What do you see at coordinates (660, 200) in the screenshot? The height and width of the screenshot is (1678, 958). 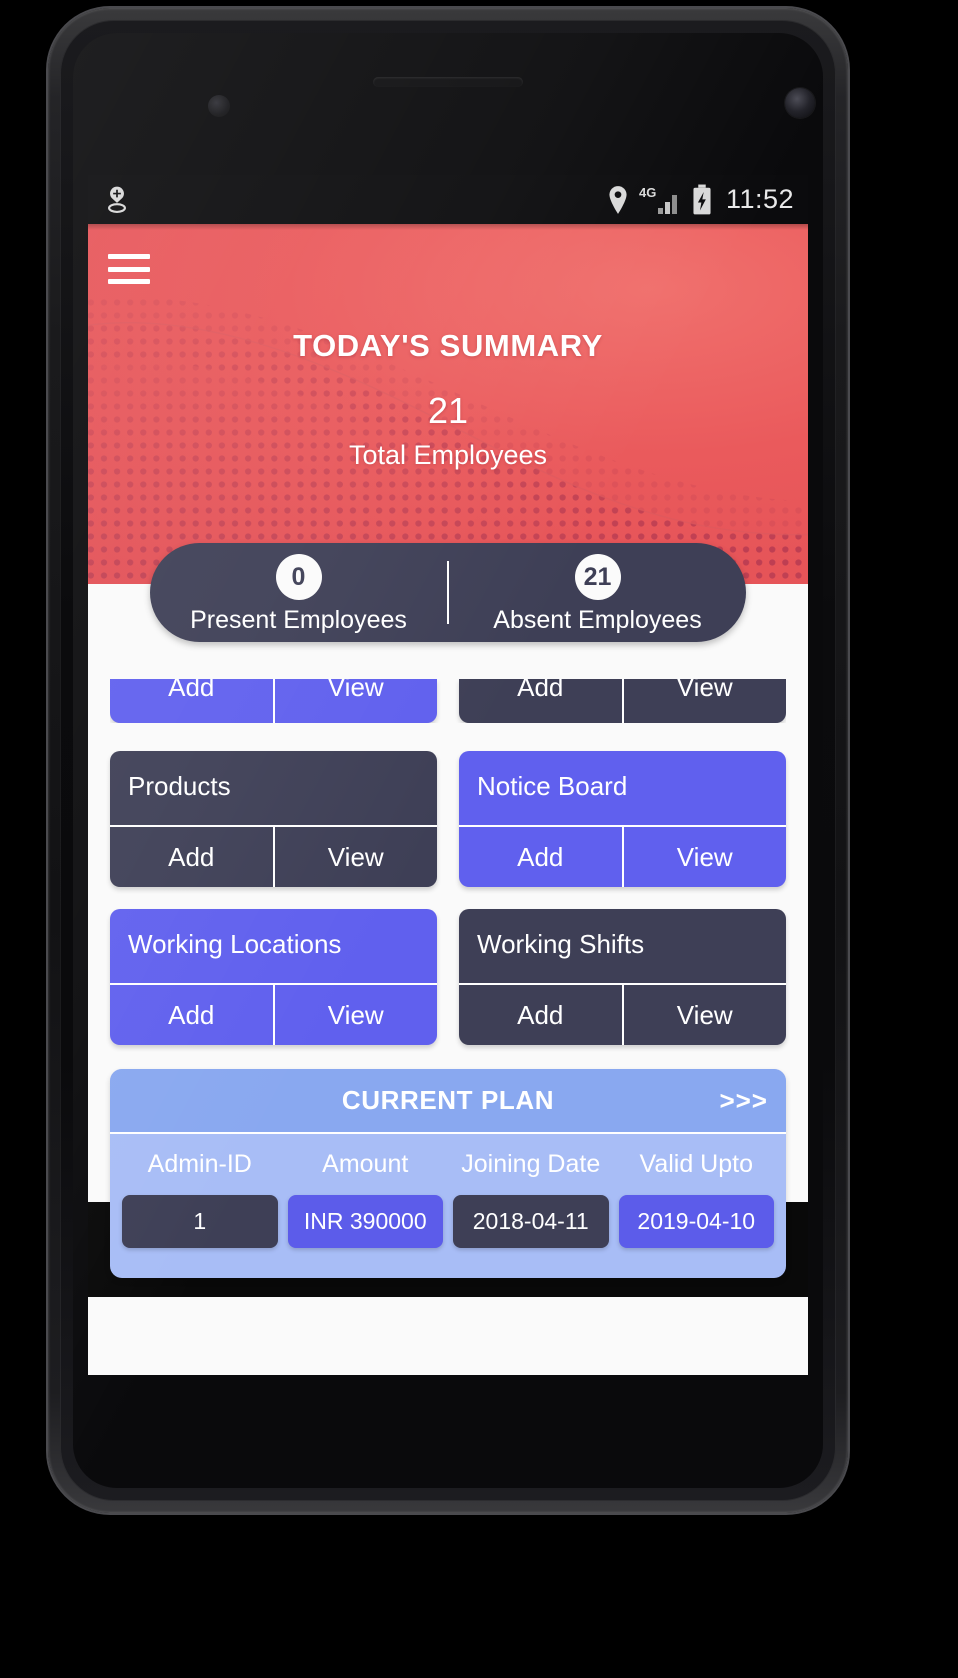 I see `network-4g-icon: 4G` at bounding box center [660, 200].